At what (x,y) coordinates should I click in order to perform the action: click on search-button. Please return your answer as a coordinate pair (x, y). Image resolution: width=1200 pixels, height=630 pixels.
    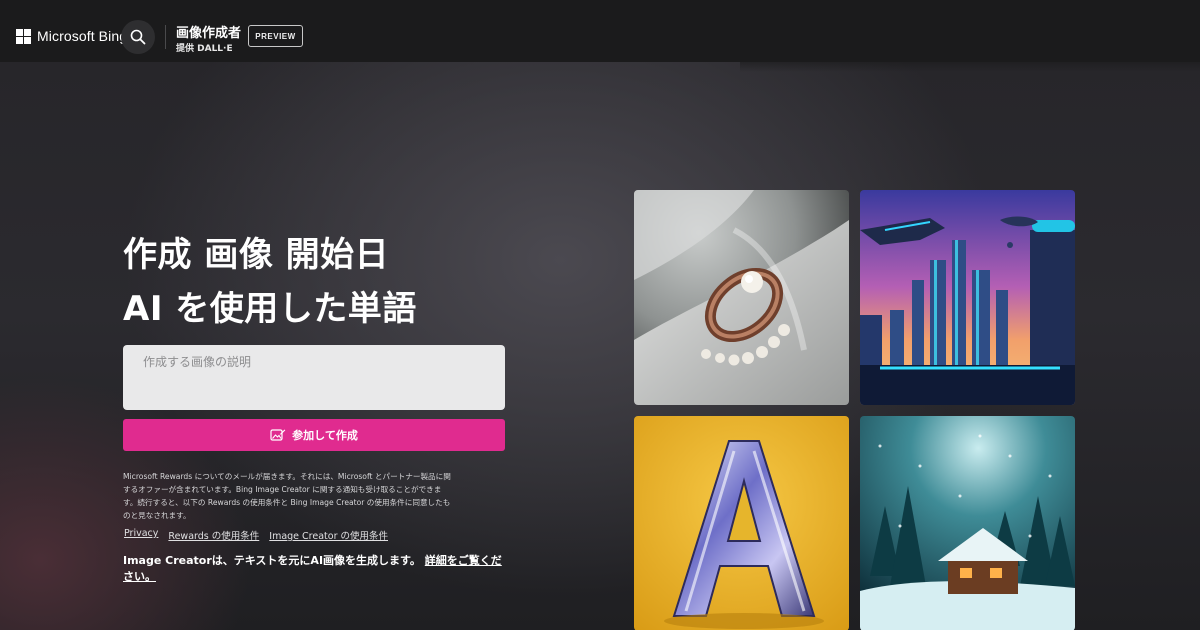
    Looking at the image, I should click on (138, 37).